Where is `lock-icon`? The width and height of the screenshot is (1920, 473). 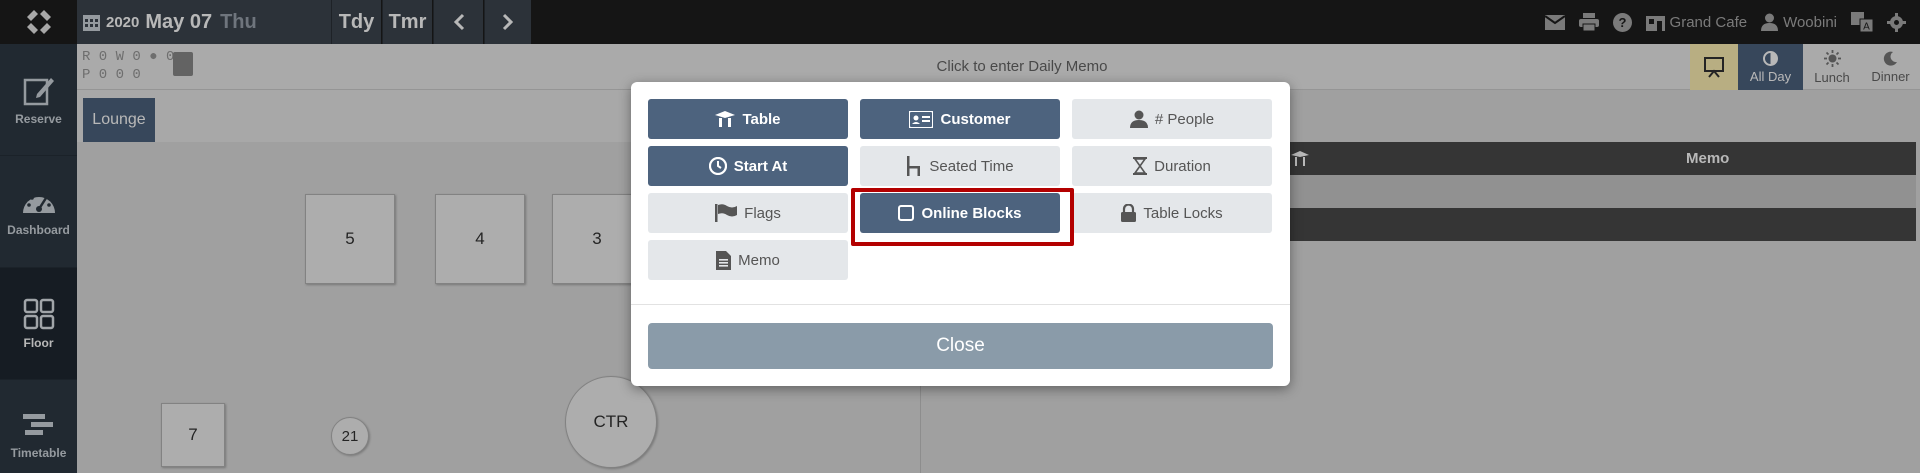 lock-icon is located at coordinates (1129, 213).